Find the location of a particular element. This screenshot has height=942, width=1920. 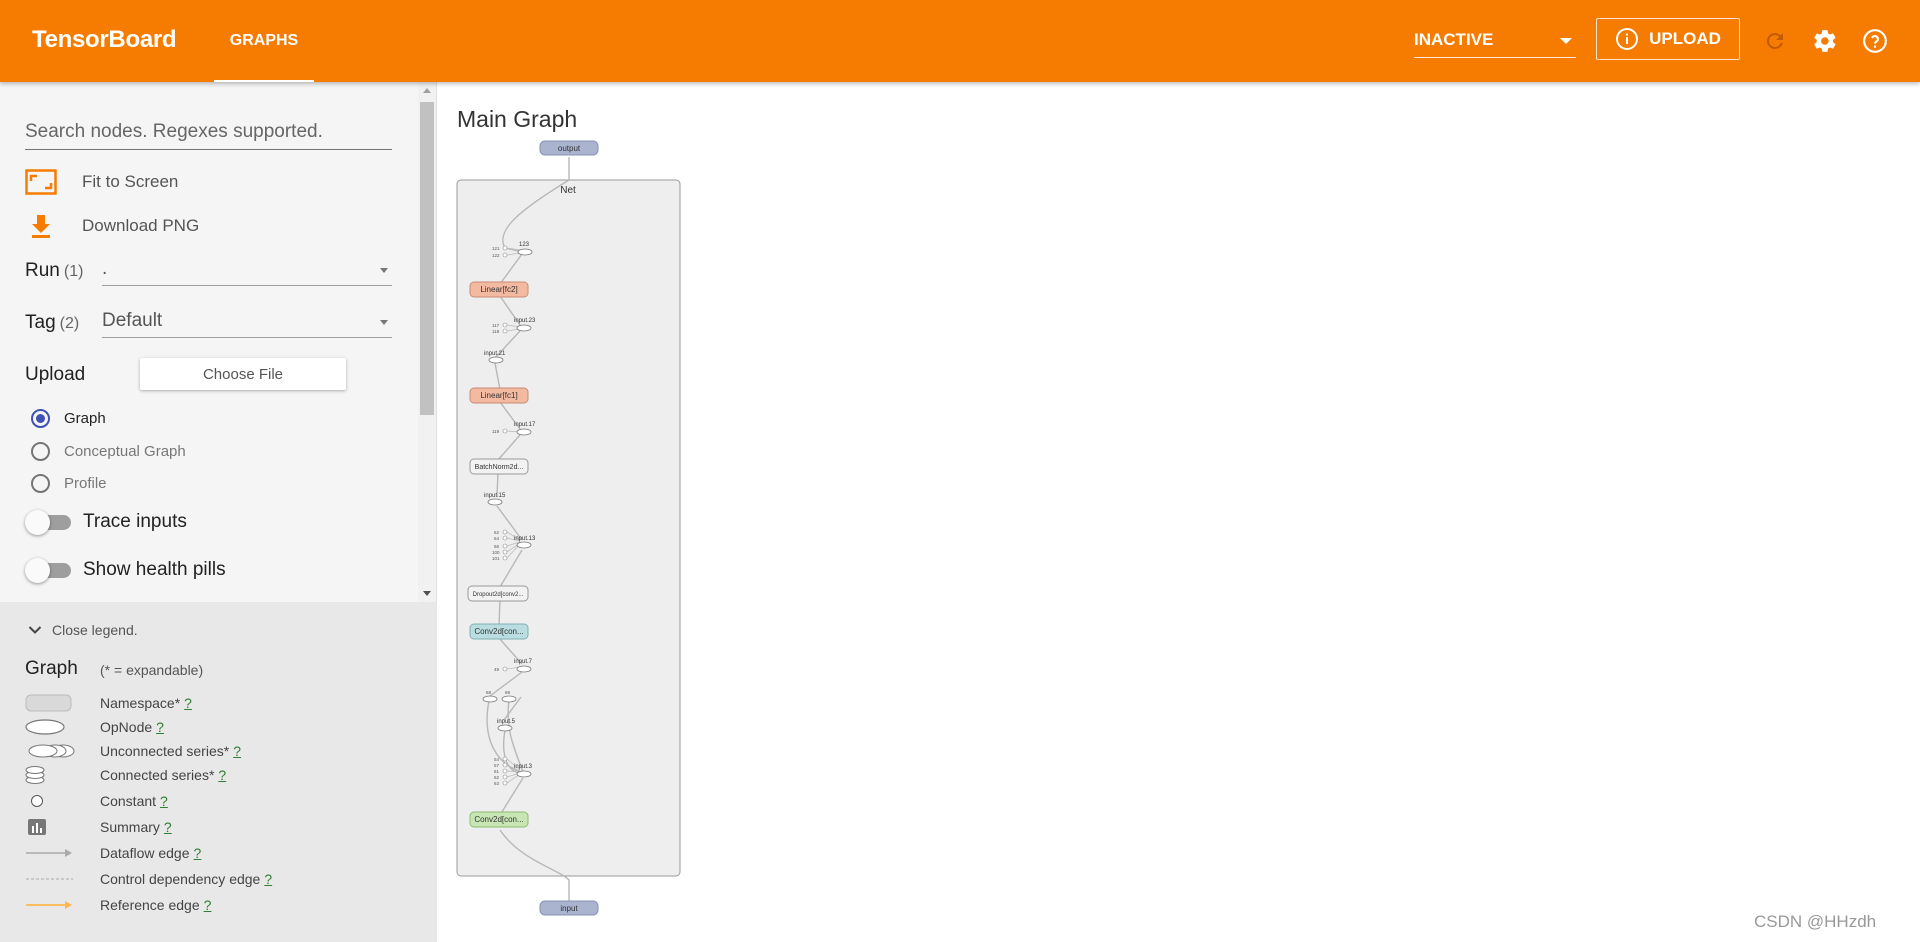

constant-label: 64 is located at coordinates (497, 538).